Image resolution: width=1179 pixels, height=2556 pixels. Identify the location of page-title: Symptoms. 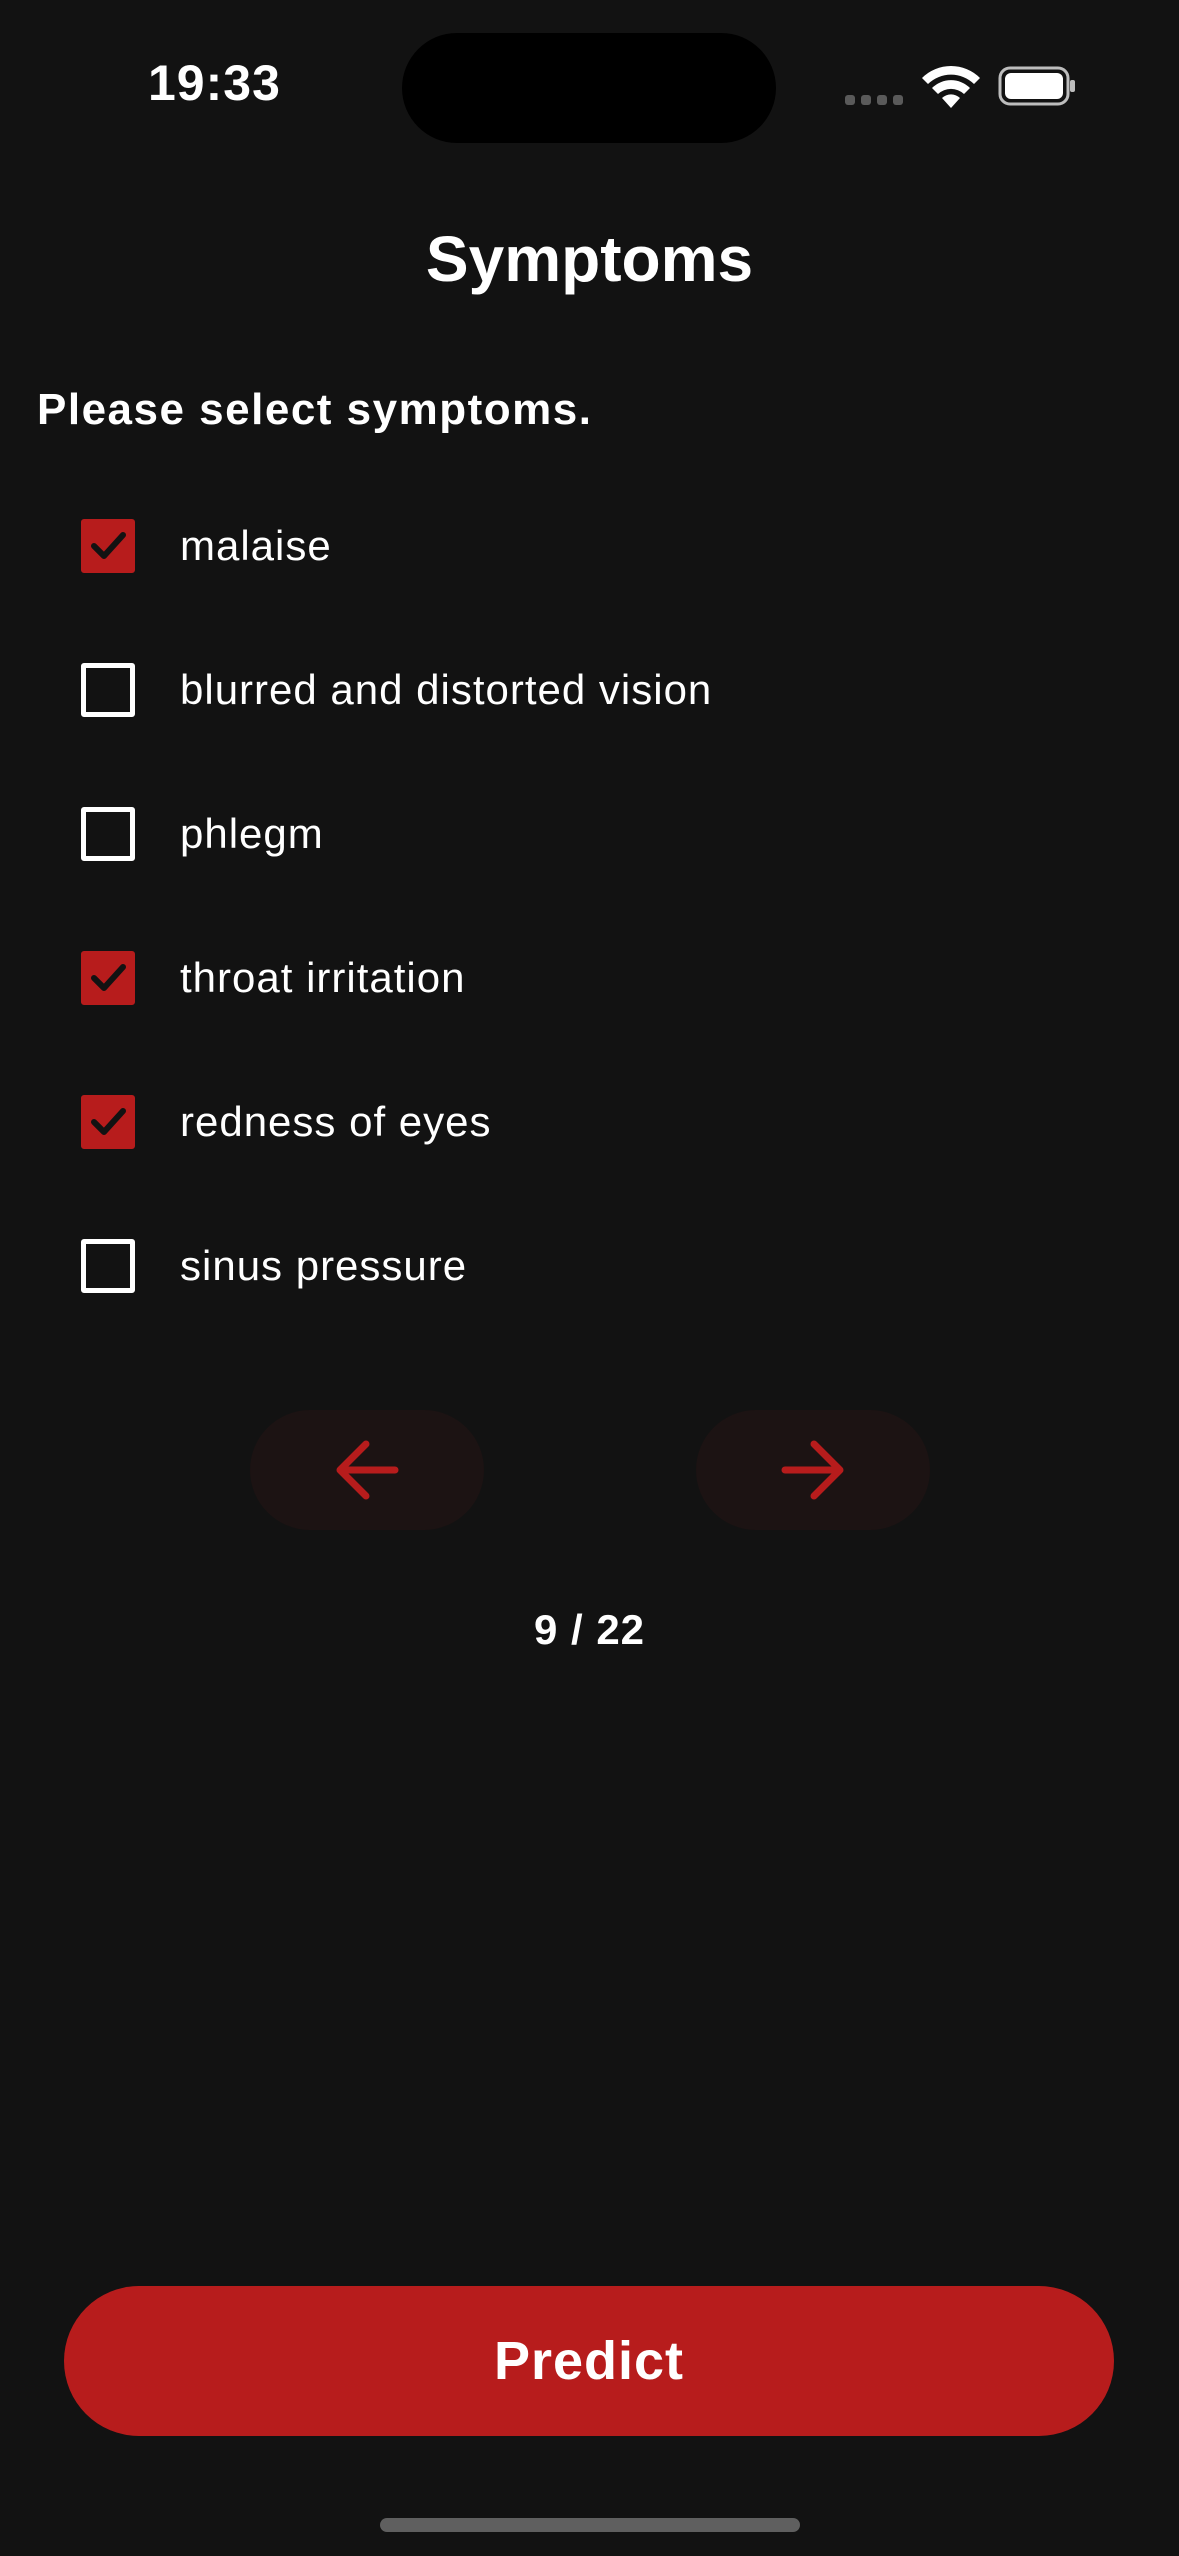
(589, 259).